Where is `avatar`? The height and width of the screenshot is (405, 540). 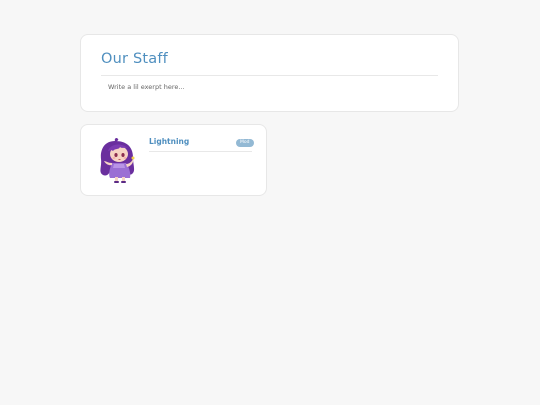 avatar is located at coordinates (118, 161).